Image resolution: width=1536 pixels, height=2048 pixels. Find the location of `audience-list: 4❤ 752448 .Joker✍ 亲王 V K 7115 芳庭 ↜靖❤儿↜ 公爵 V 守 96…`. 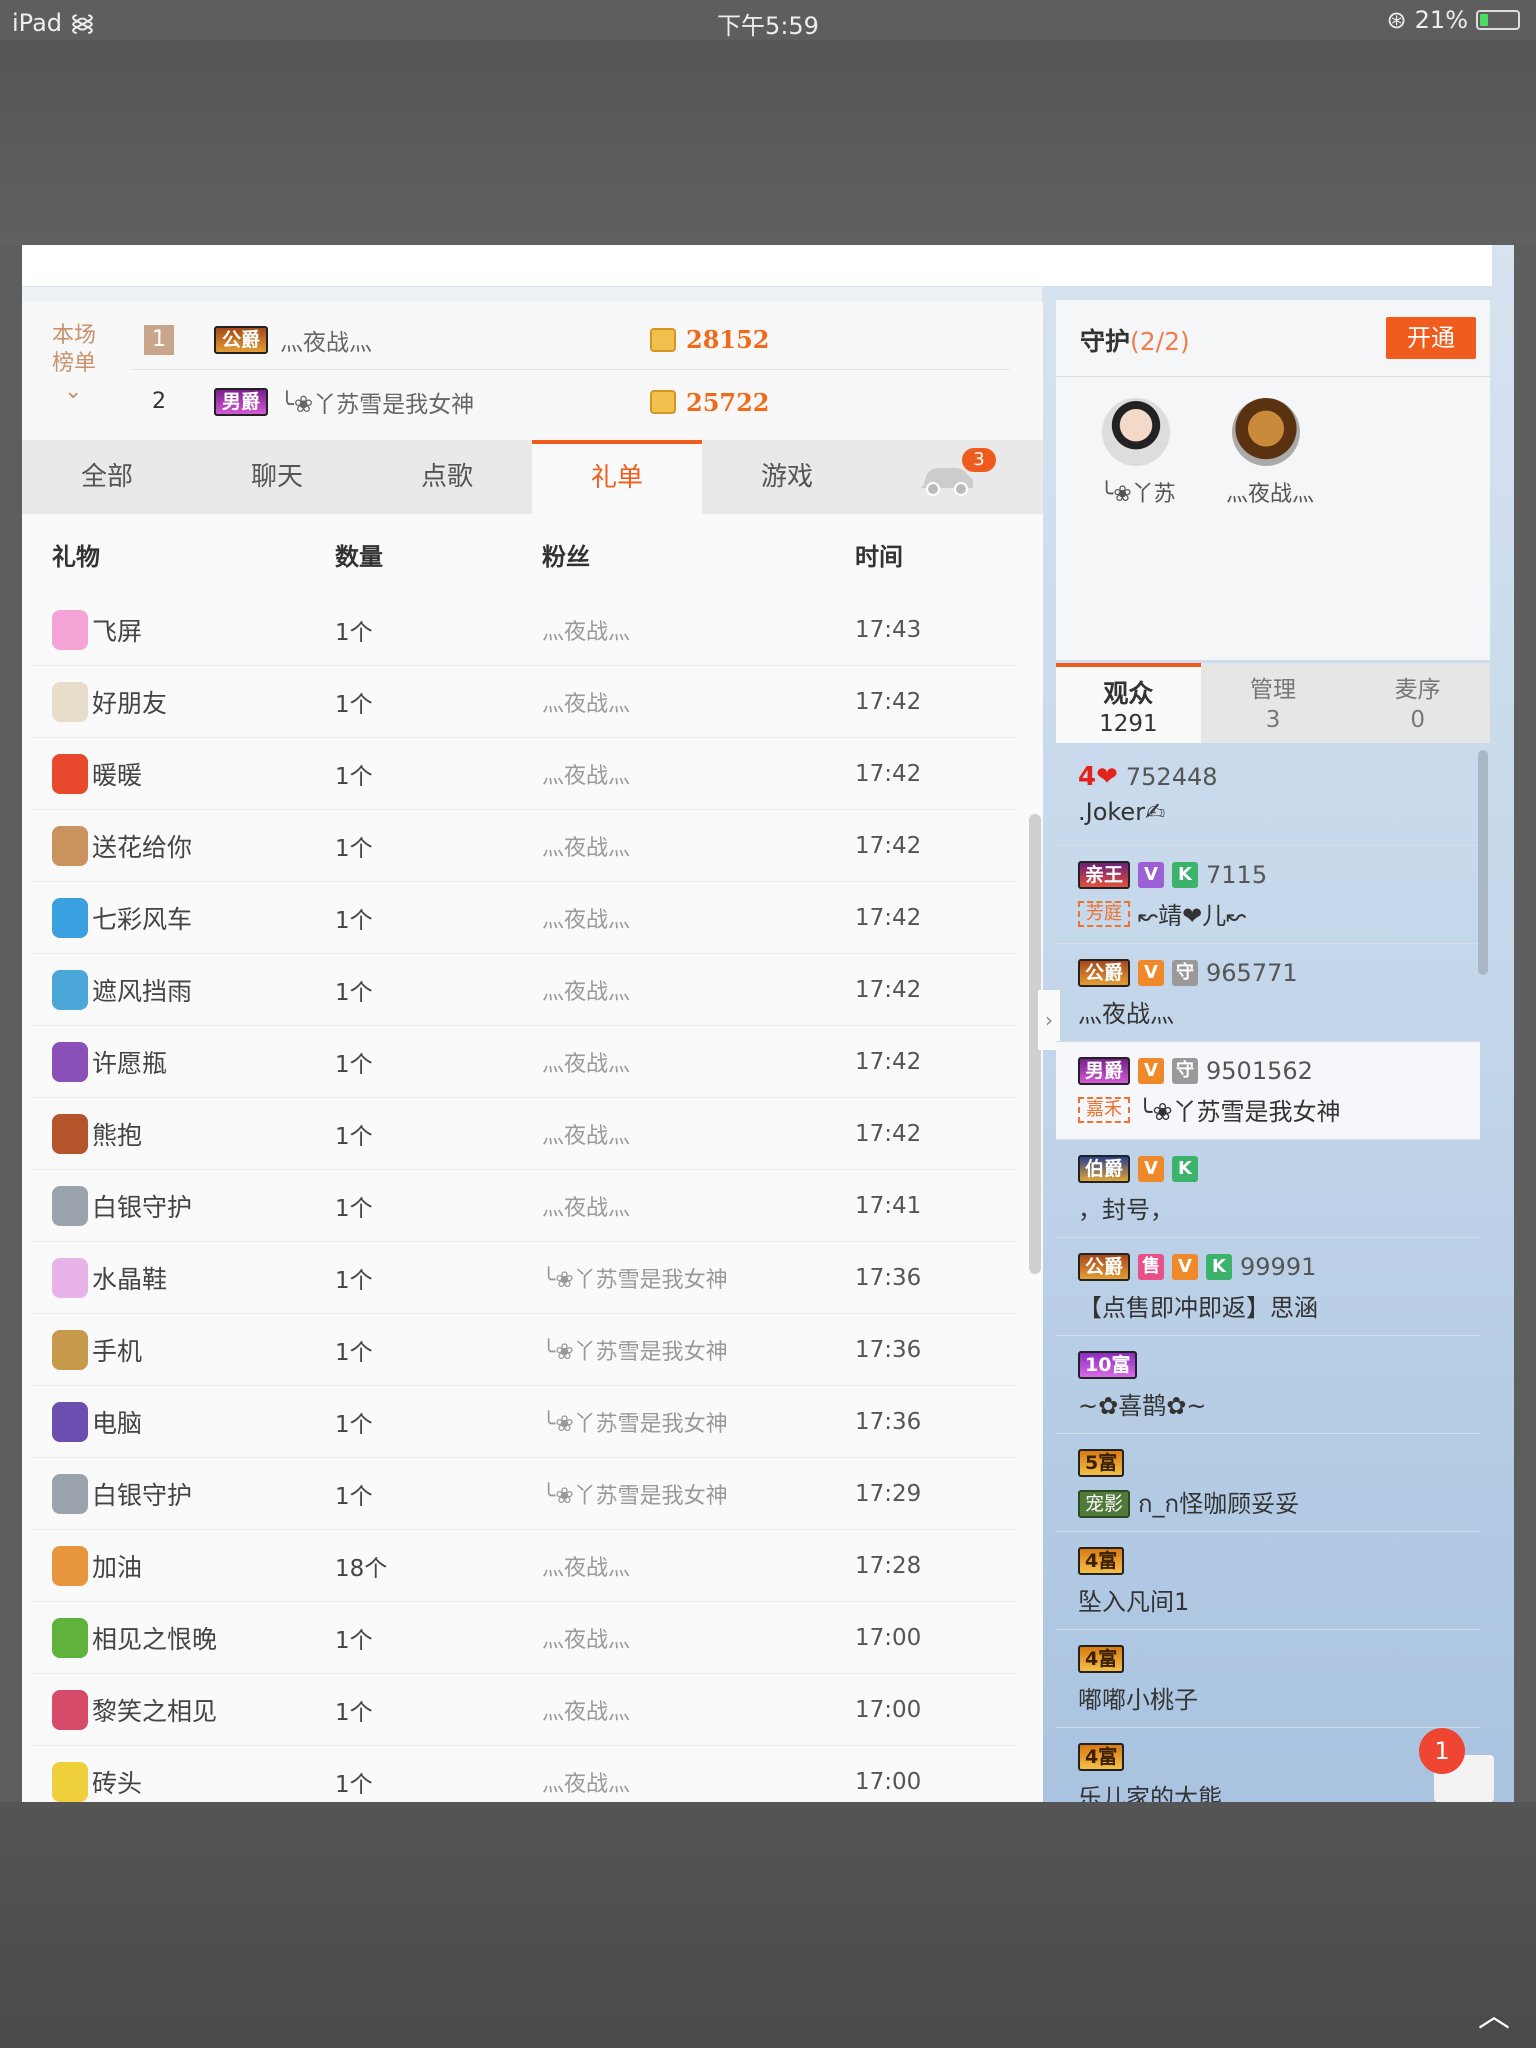

audience-list: 4❤ 752448 .Joker✍ 亲王 V K 7115 芳庭 ↜靖❤儿↜ 公爵 V 守 96… is located at coordinates (1268, 1275).